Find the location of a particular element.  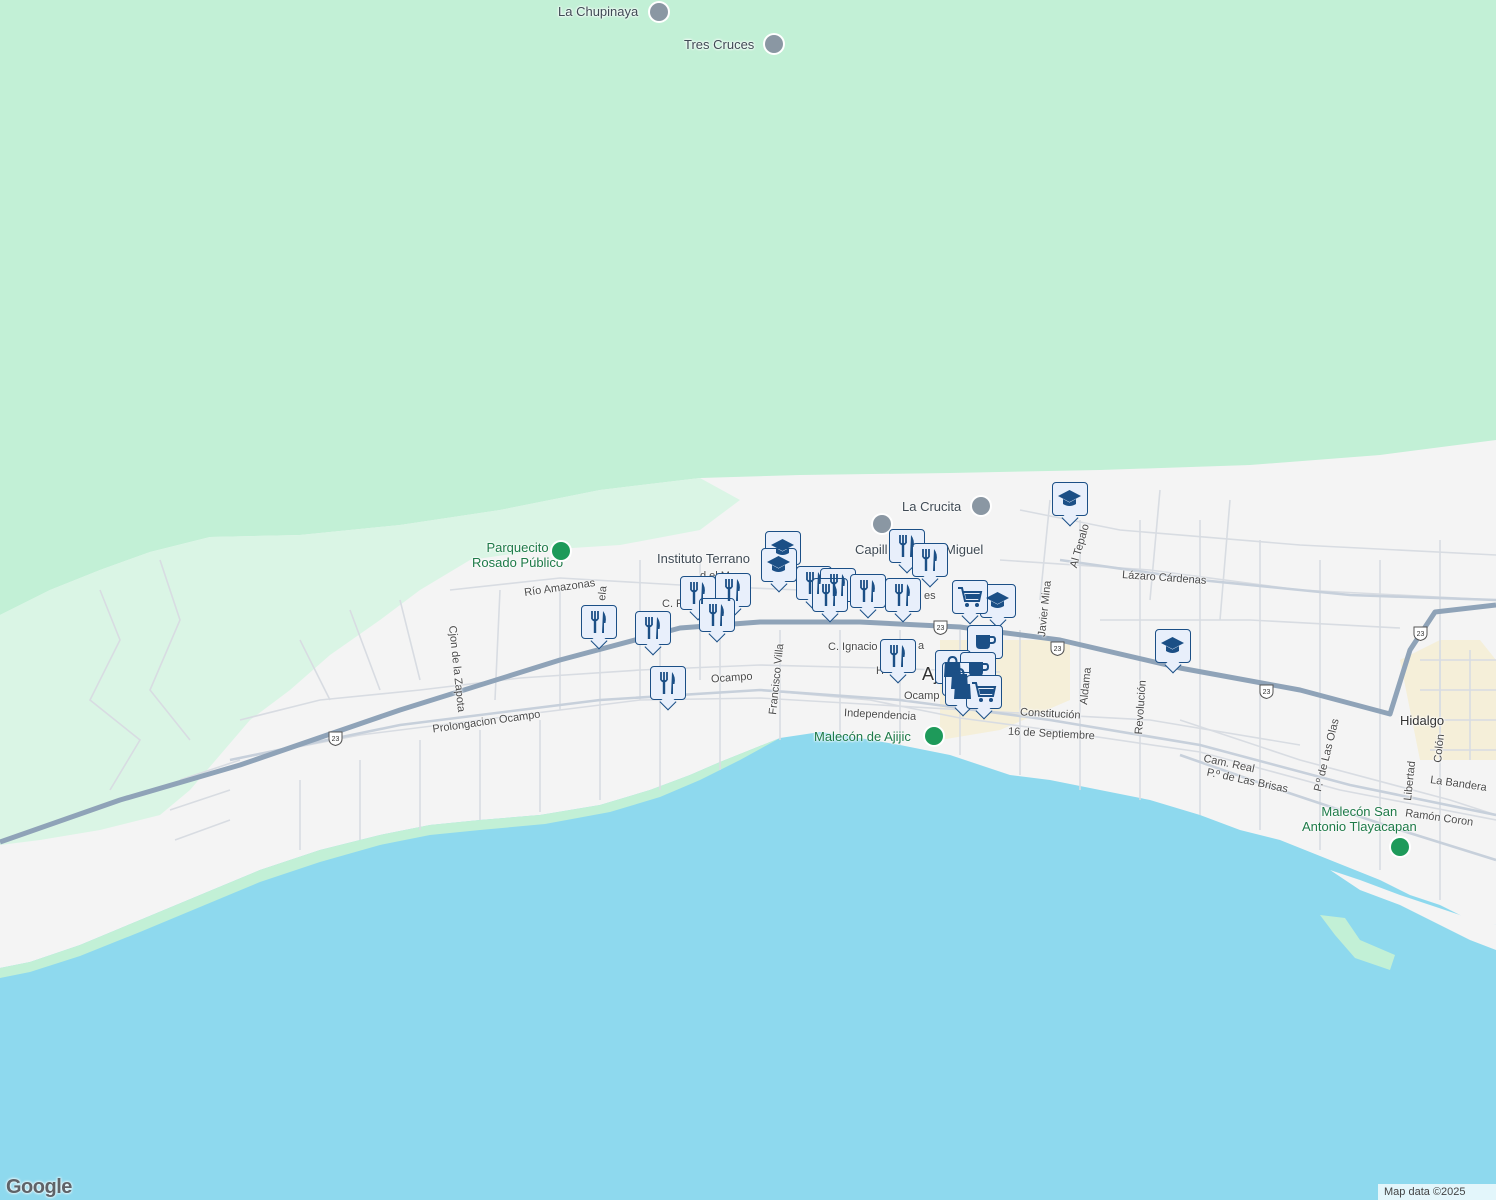

park-label-line: Antonio Tlayacapan is located at coordinates (1359, 826).